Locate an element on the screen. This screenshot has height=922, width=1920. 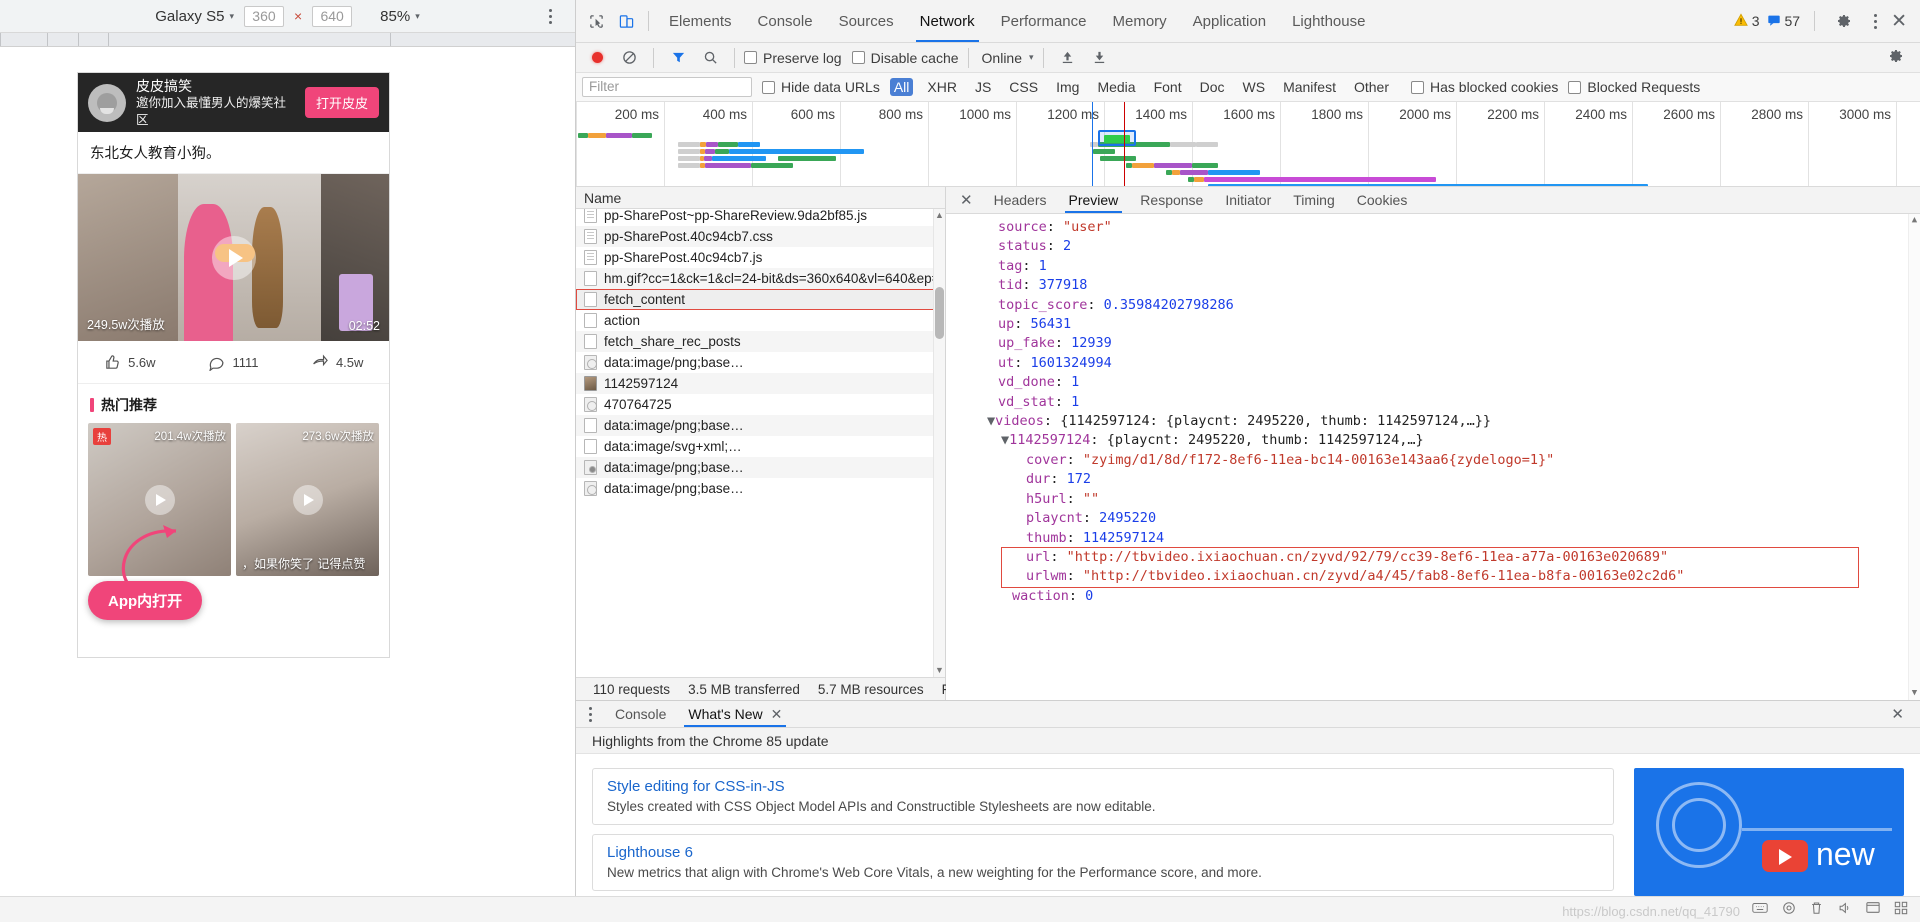
tab-headers: Headers is located at coordinates (1020, 200).